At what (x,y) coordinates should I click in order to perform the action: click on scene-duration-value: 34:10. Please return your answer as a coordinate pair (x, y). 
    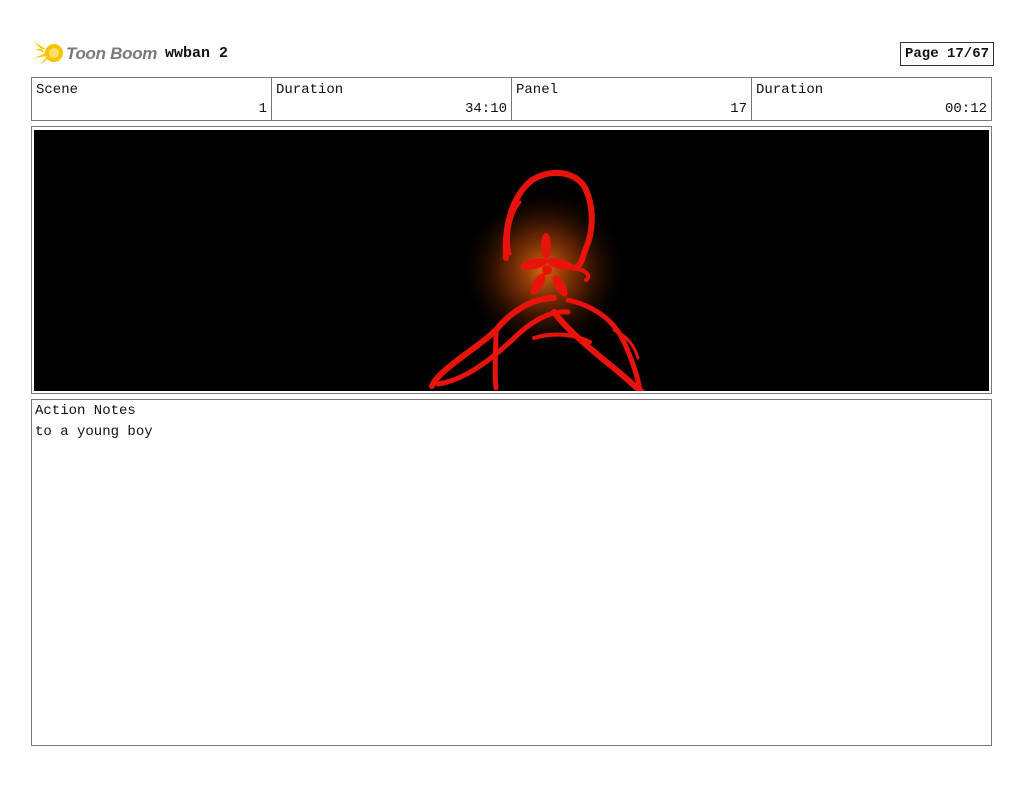
    Looking at the image, I should click on (485, 109).